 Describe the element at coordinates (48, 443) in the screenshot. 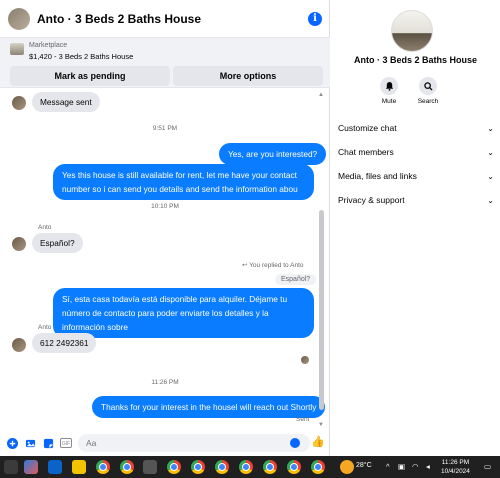

I see `sticker-icon` at that location.